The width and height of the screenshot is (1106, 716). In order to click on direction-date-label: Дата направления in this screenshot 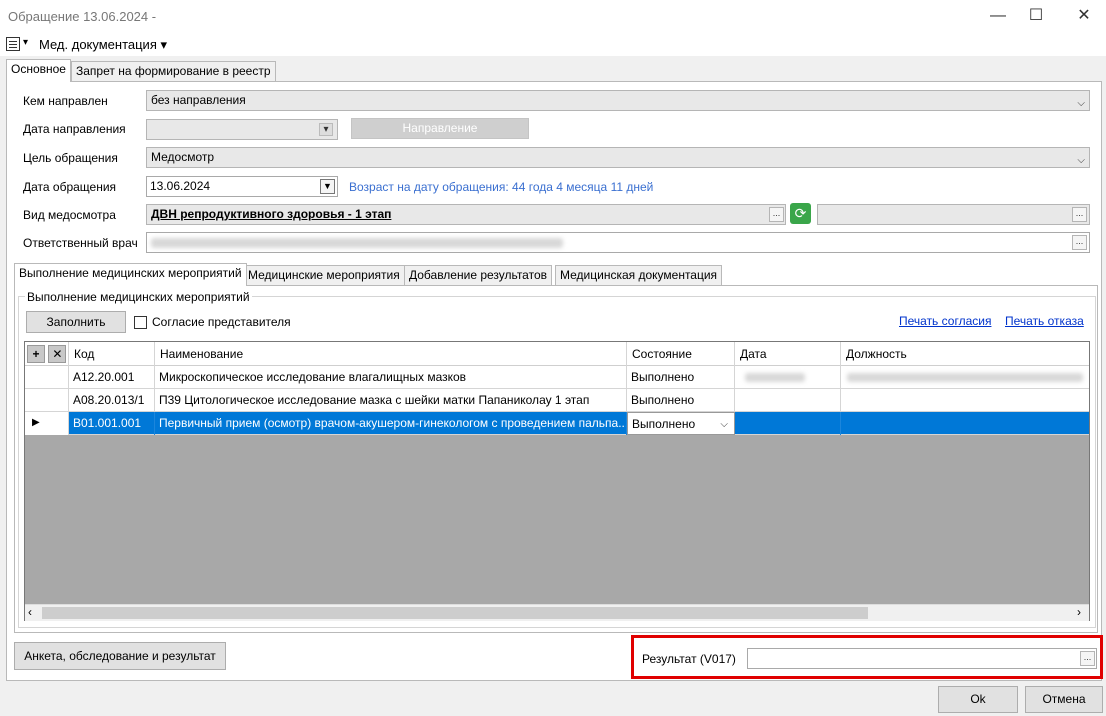, I will do `click(74, 129)`.